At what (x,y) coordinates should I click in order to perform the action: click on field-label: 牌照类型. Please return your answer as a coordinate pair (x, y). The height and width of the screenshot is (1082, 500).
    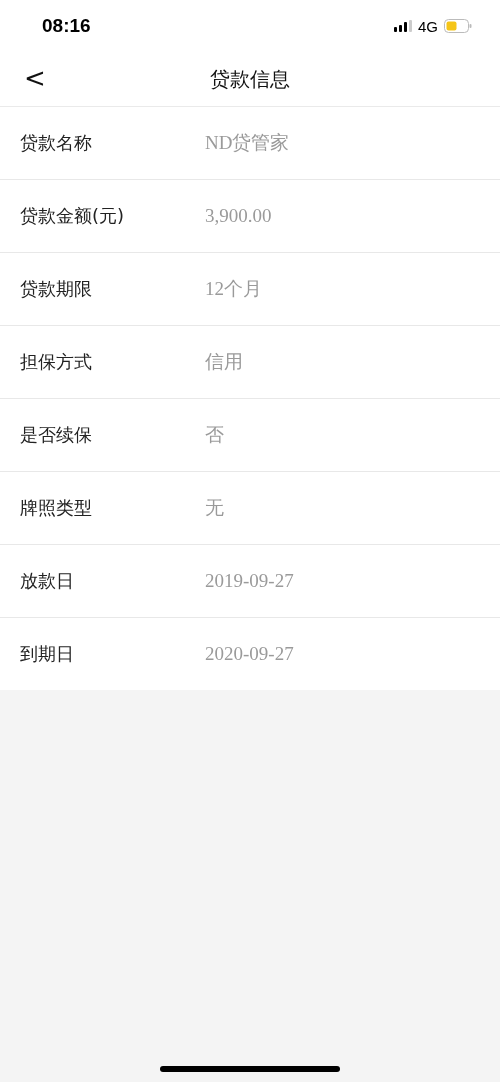
    Looking at the image, I should click on (56, 508).